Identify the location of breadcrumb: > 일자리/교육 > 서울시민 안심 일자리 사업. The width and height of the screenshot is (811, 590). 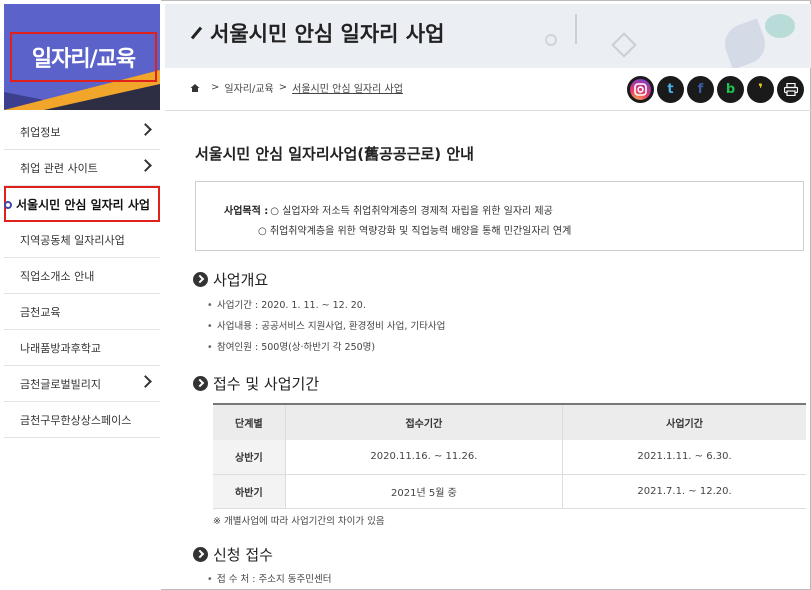
(296, 87).